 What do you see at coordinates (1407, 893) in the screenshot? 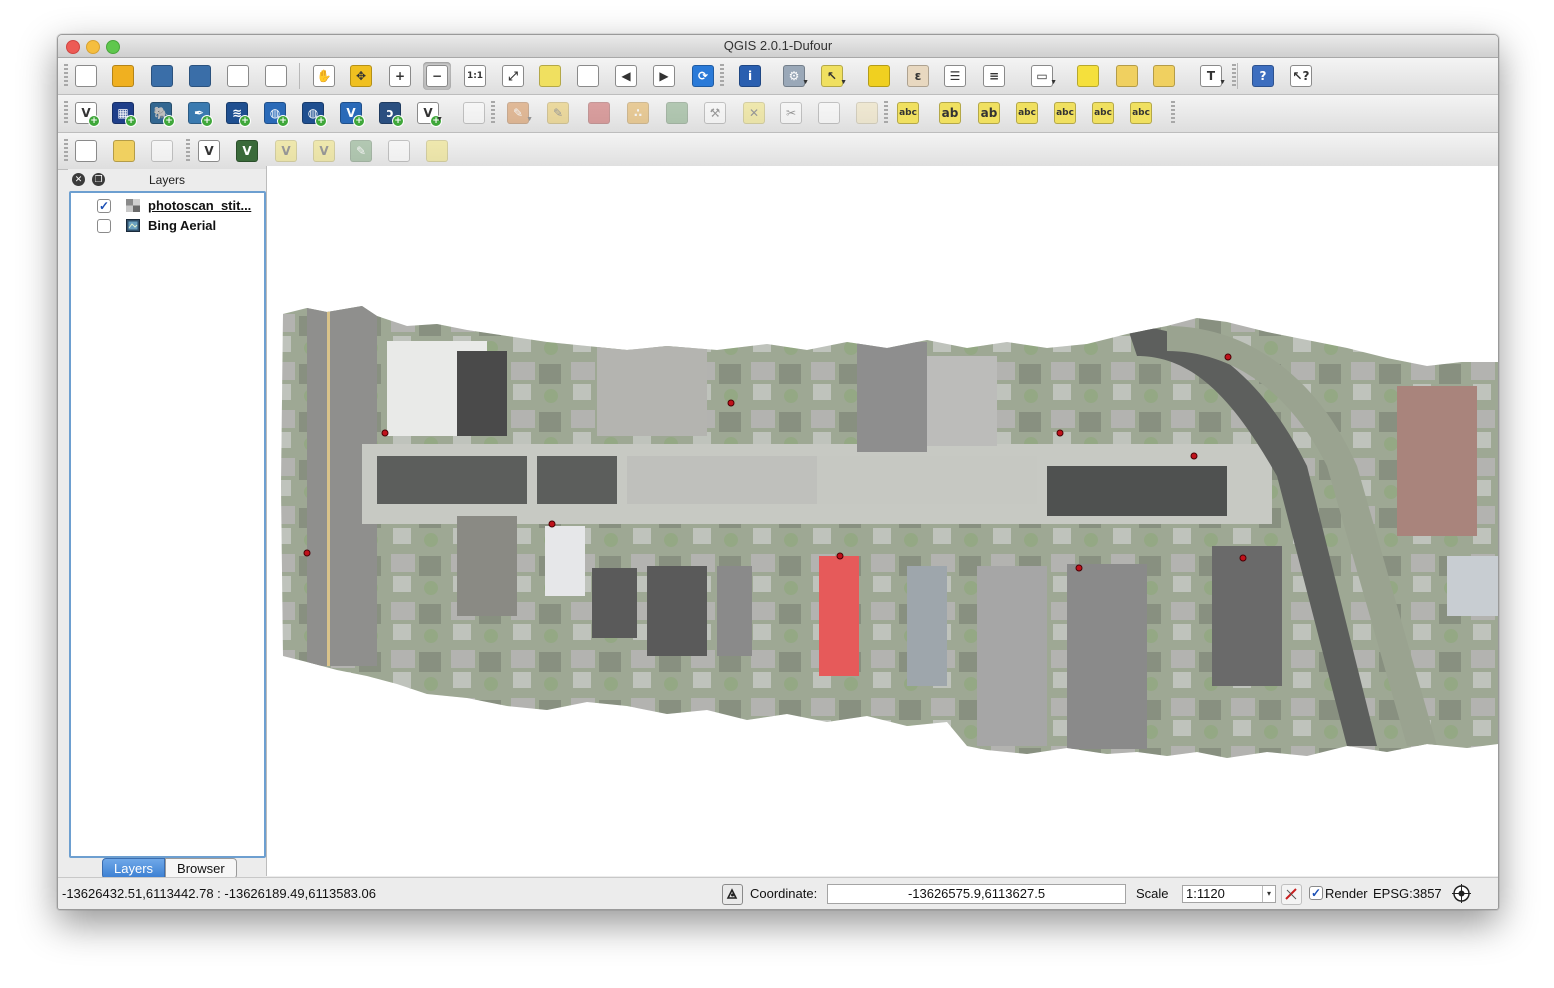
I see `crs-status: EPSG:3857` at bounding box center [1407, 893].